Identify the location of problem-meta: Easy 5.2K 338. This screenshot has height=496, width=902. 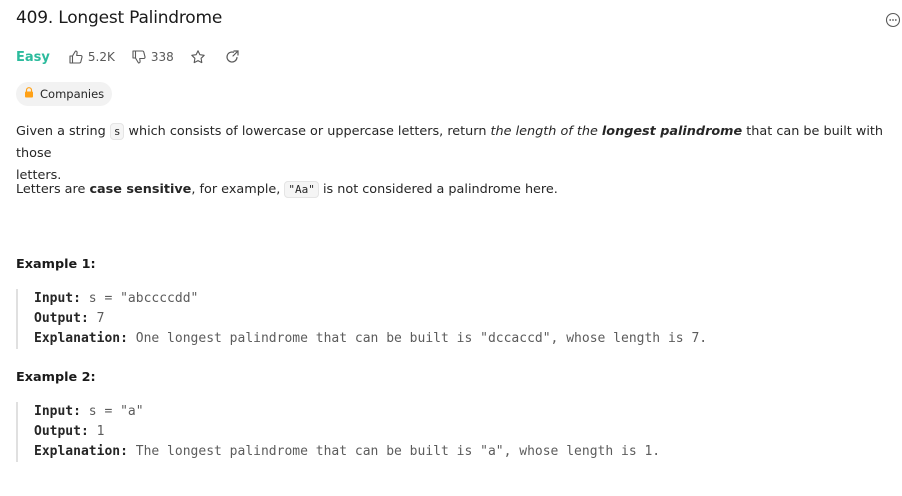
(137, 57).